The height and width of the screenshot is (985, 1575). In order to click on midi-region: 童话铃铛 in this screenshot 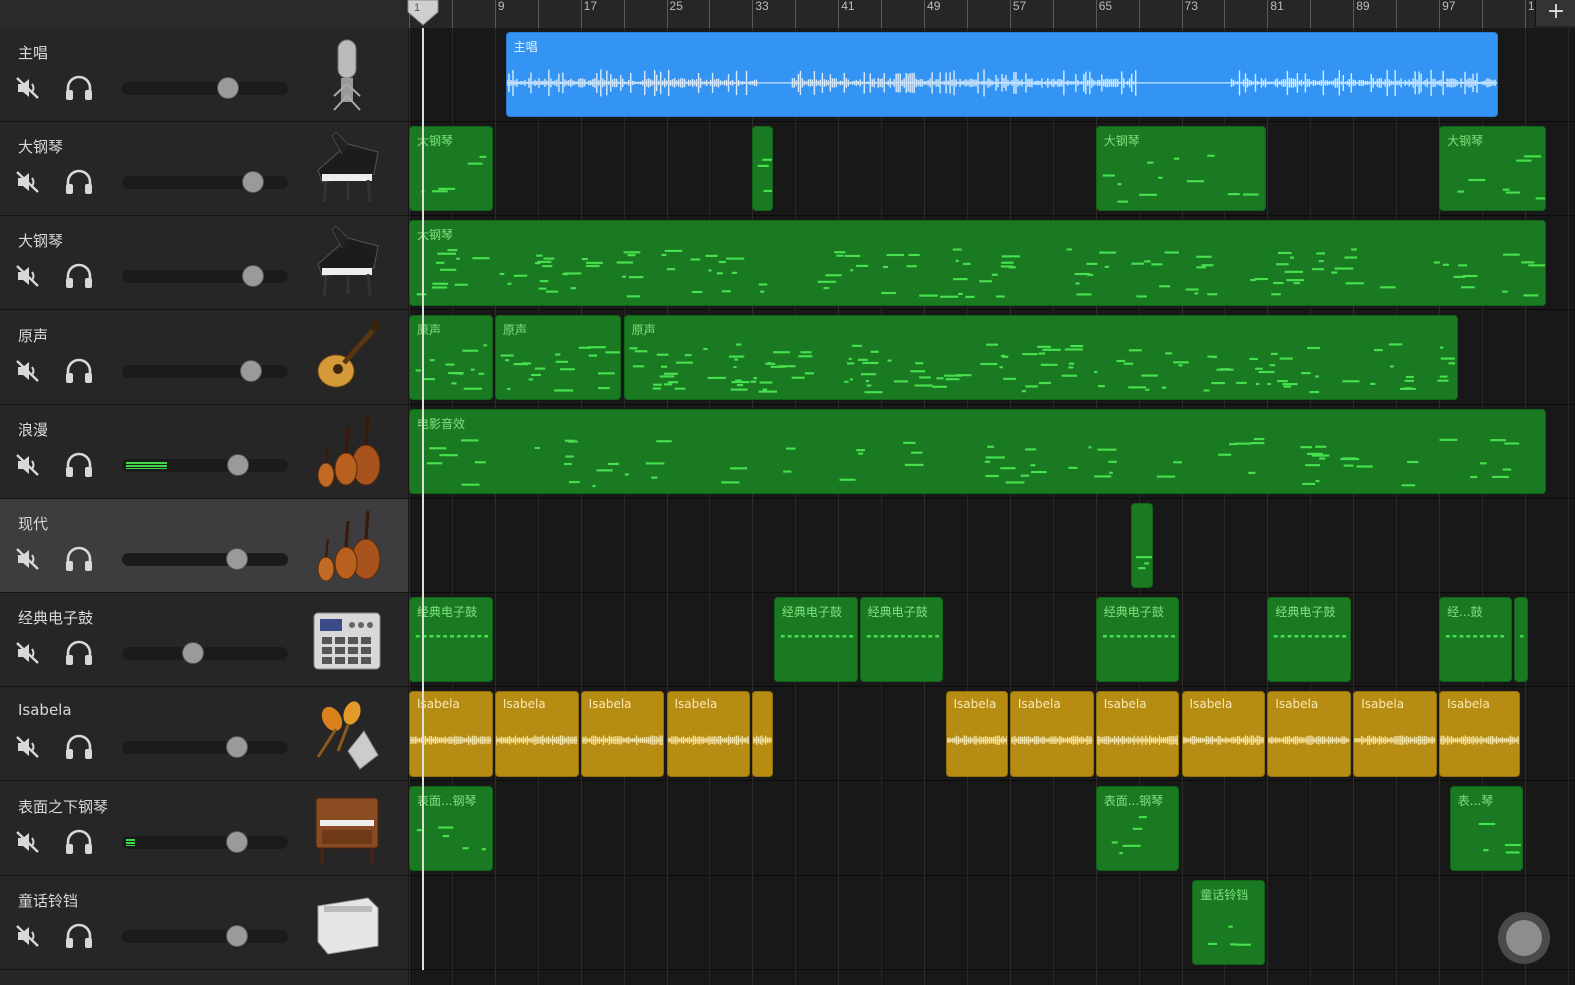, I will do `click(1229, 922)`.